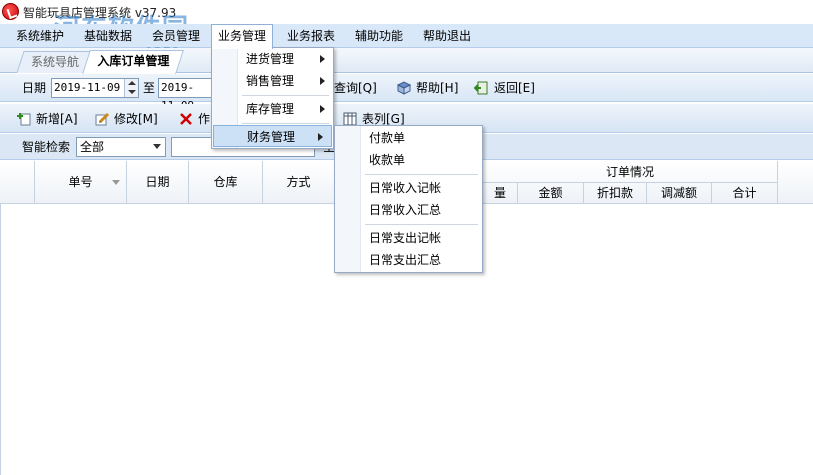 The image size is (813, 475). Describe the element at coordinates (102, 119) in the screenshot. I see `edit-pencil-icon` at that location.